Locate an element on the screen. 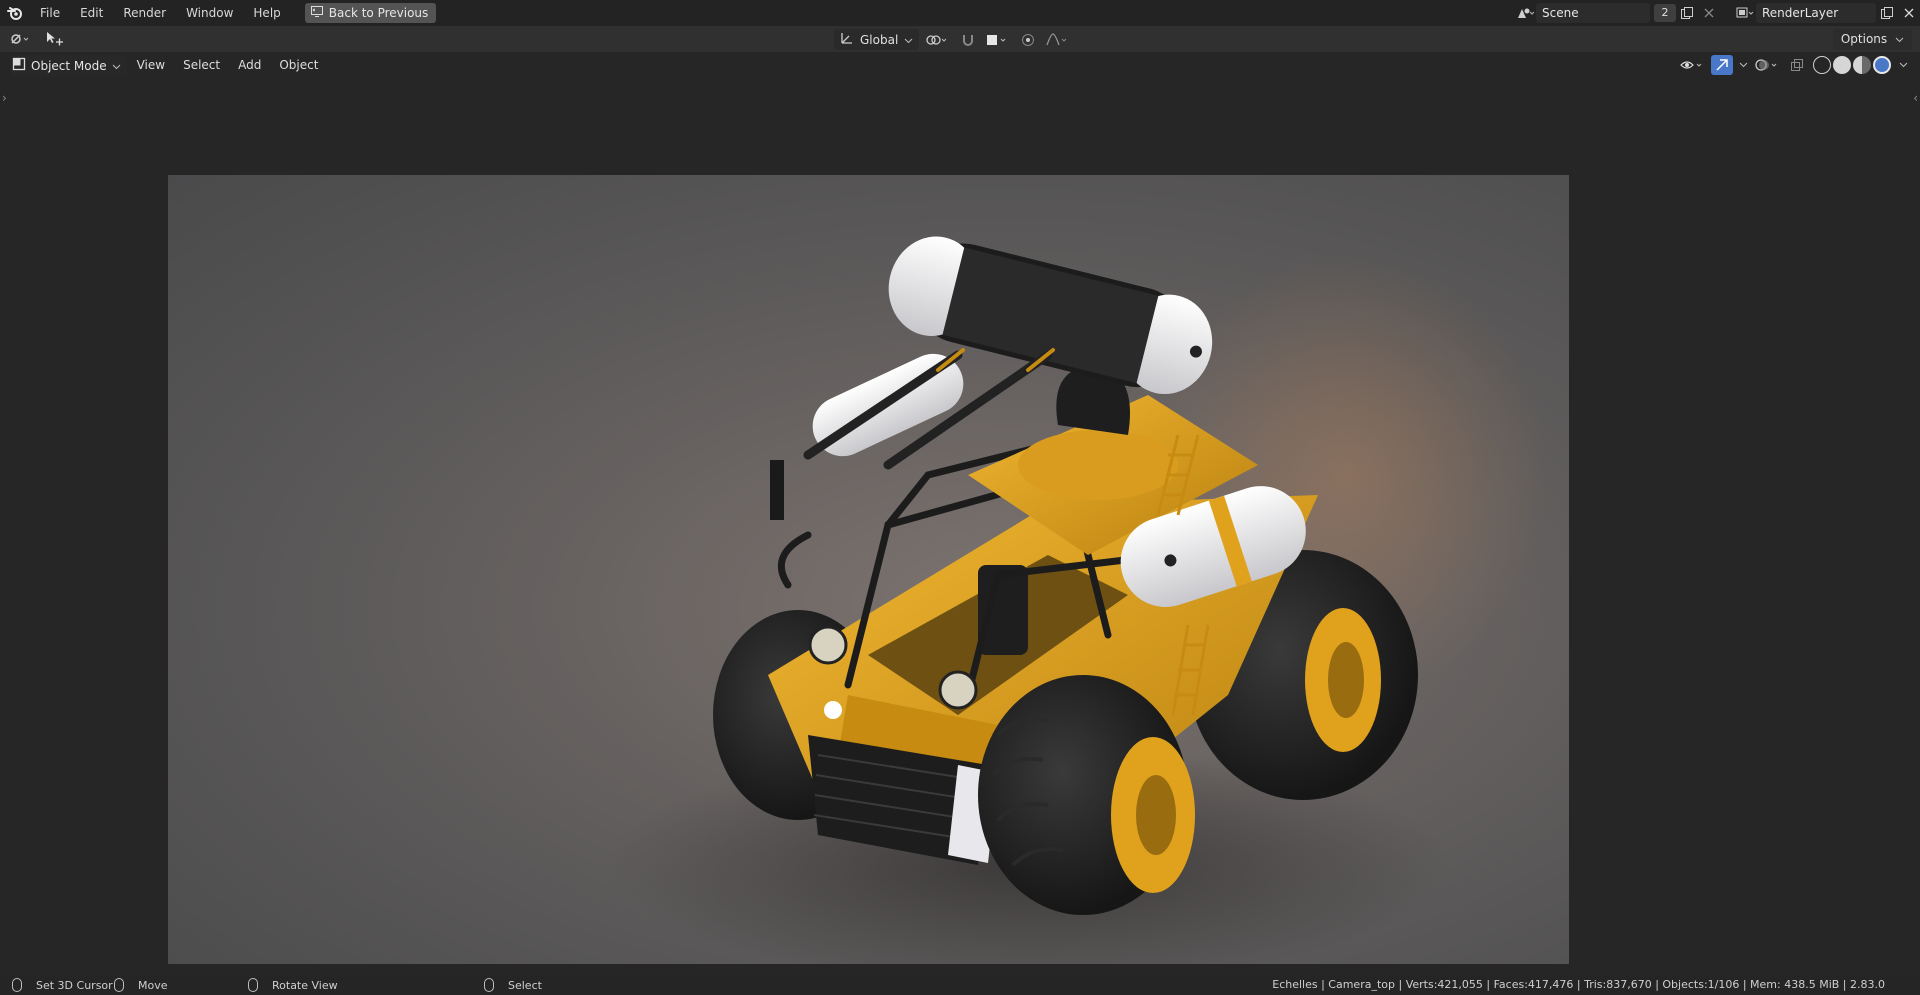  menu-file: File is located at coordinates (50, 13).